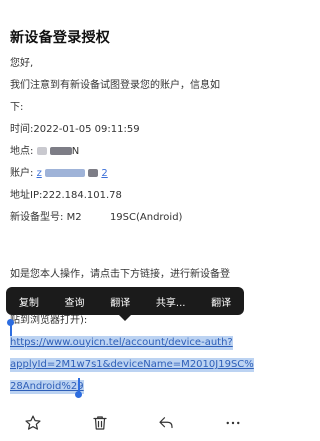 The image size is (320, 441). I want to click on star-icon, so click(33, 422).